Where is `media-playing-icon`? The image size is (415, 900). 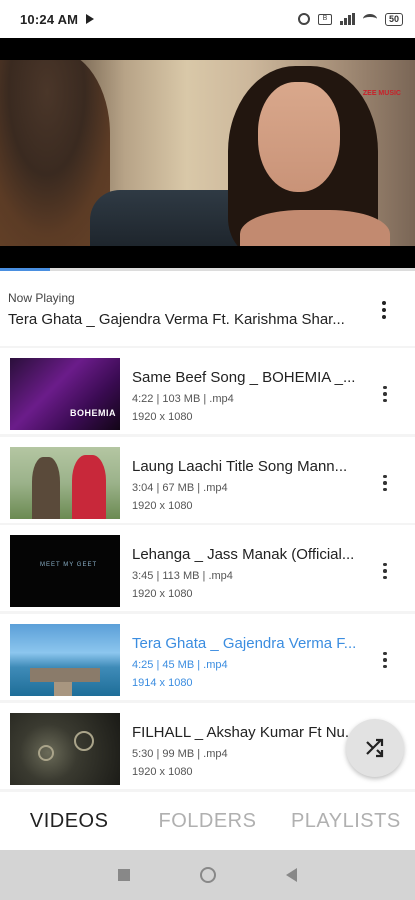 media-playing-icon is located at coordinates (90, 19).